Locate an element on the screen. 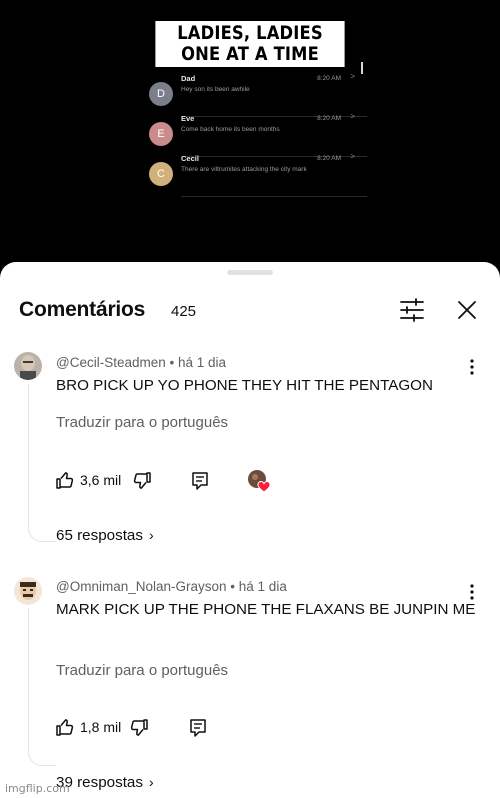 The image size is (500, 798). message-row-dad: D Dad Hey son its been awhile 8:20 AM > is located at coordinates (256, 94).